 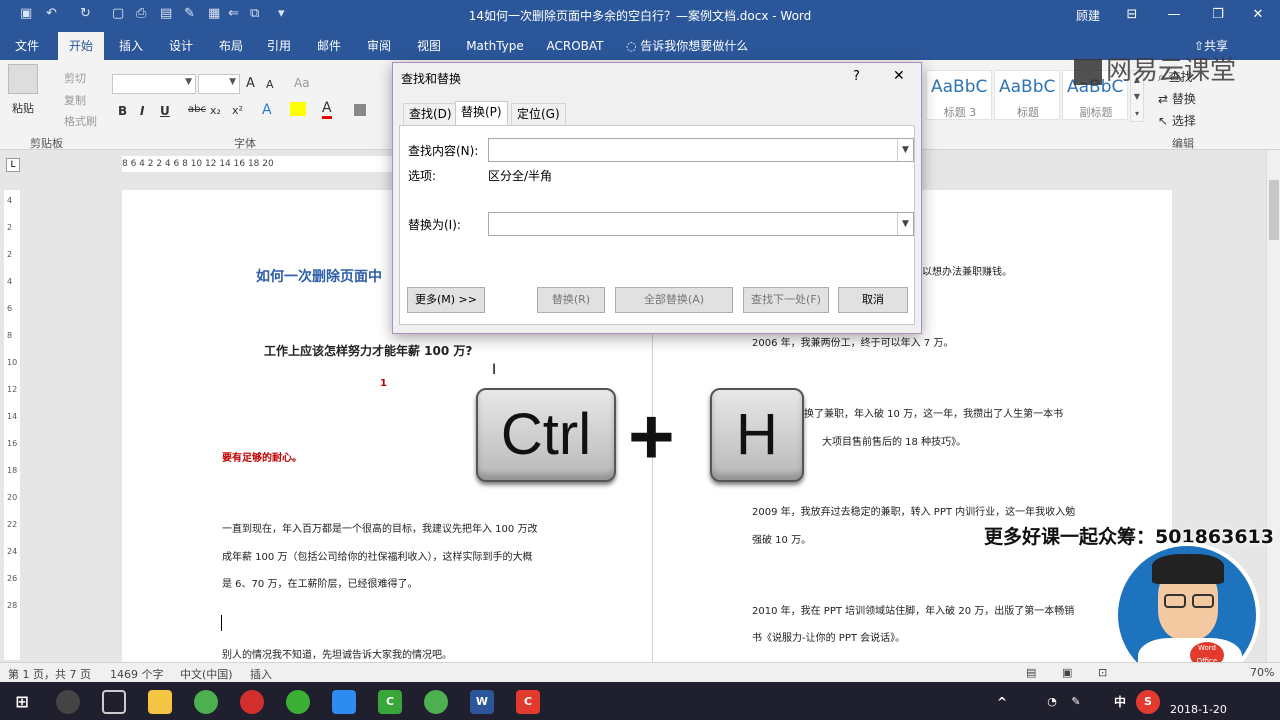 What do you see at coordinates (49, 674) in the screenshot?
I see `page-count: 第 1 页，共 7 页` at bounding box center [49, 674].